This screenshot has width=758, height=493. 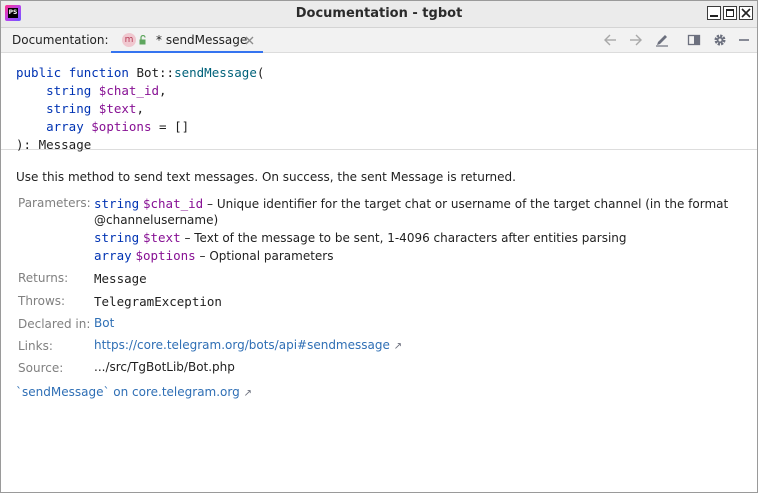 I want to click on close-icon, so click(x=746, y=13).